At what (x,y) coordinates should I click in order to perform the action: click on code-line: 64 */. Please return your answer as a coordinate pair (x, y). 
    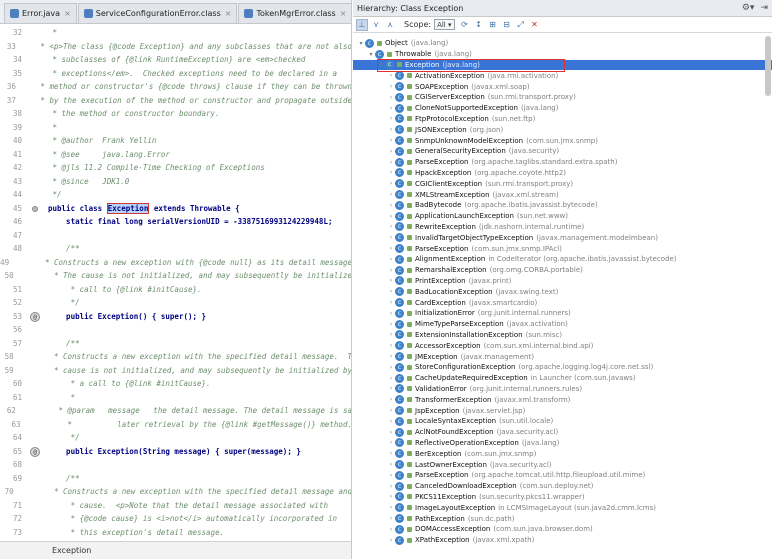
    Looking at the image, I should click on (175, 438).